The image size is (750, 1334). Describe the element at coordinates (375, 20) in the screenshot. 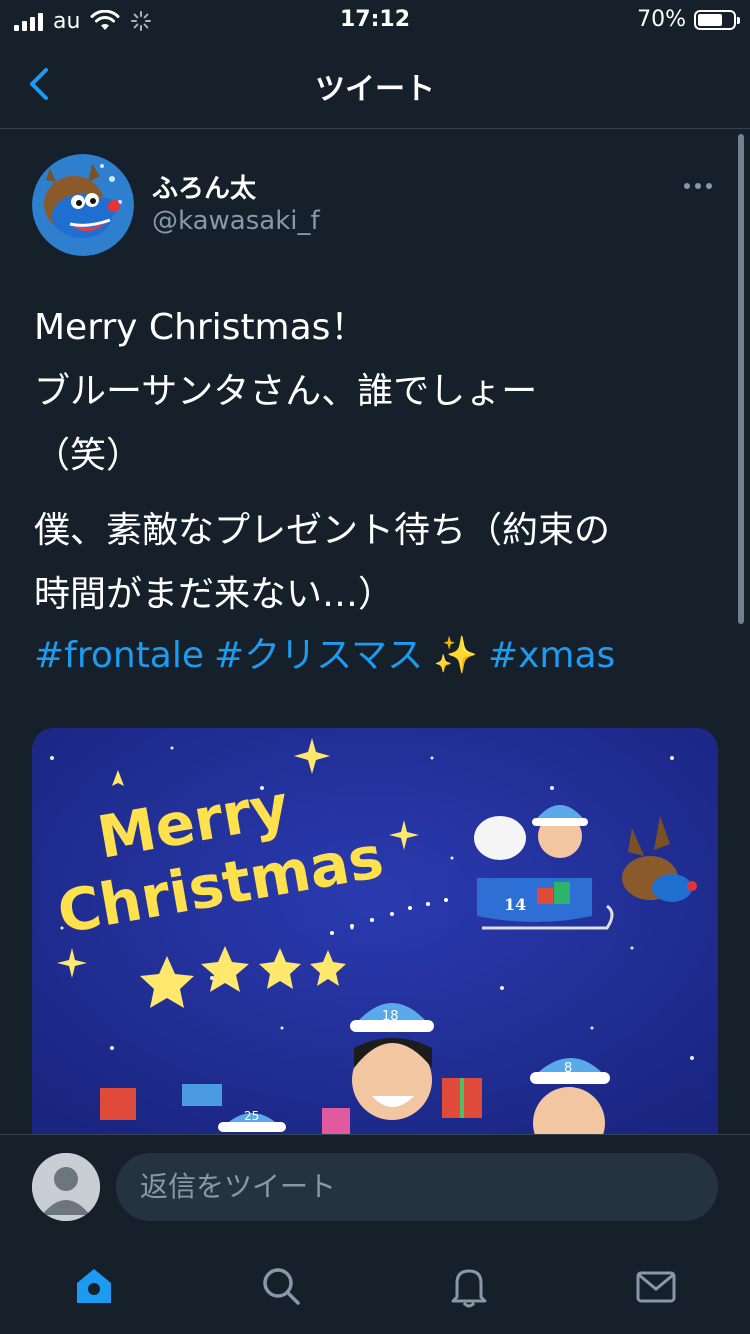

I see `status-bar: au 17:12 70%` at that location.